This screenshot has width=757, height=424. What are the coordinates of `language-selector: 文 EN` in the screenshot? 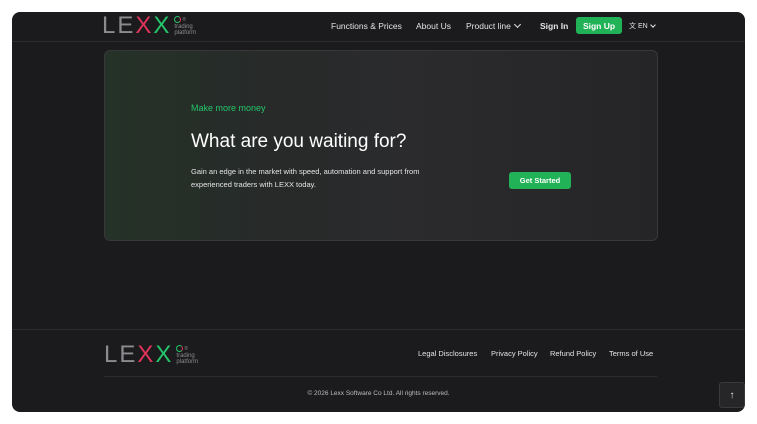 It's located at (642, 26).